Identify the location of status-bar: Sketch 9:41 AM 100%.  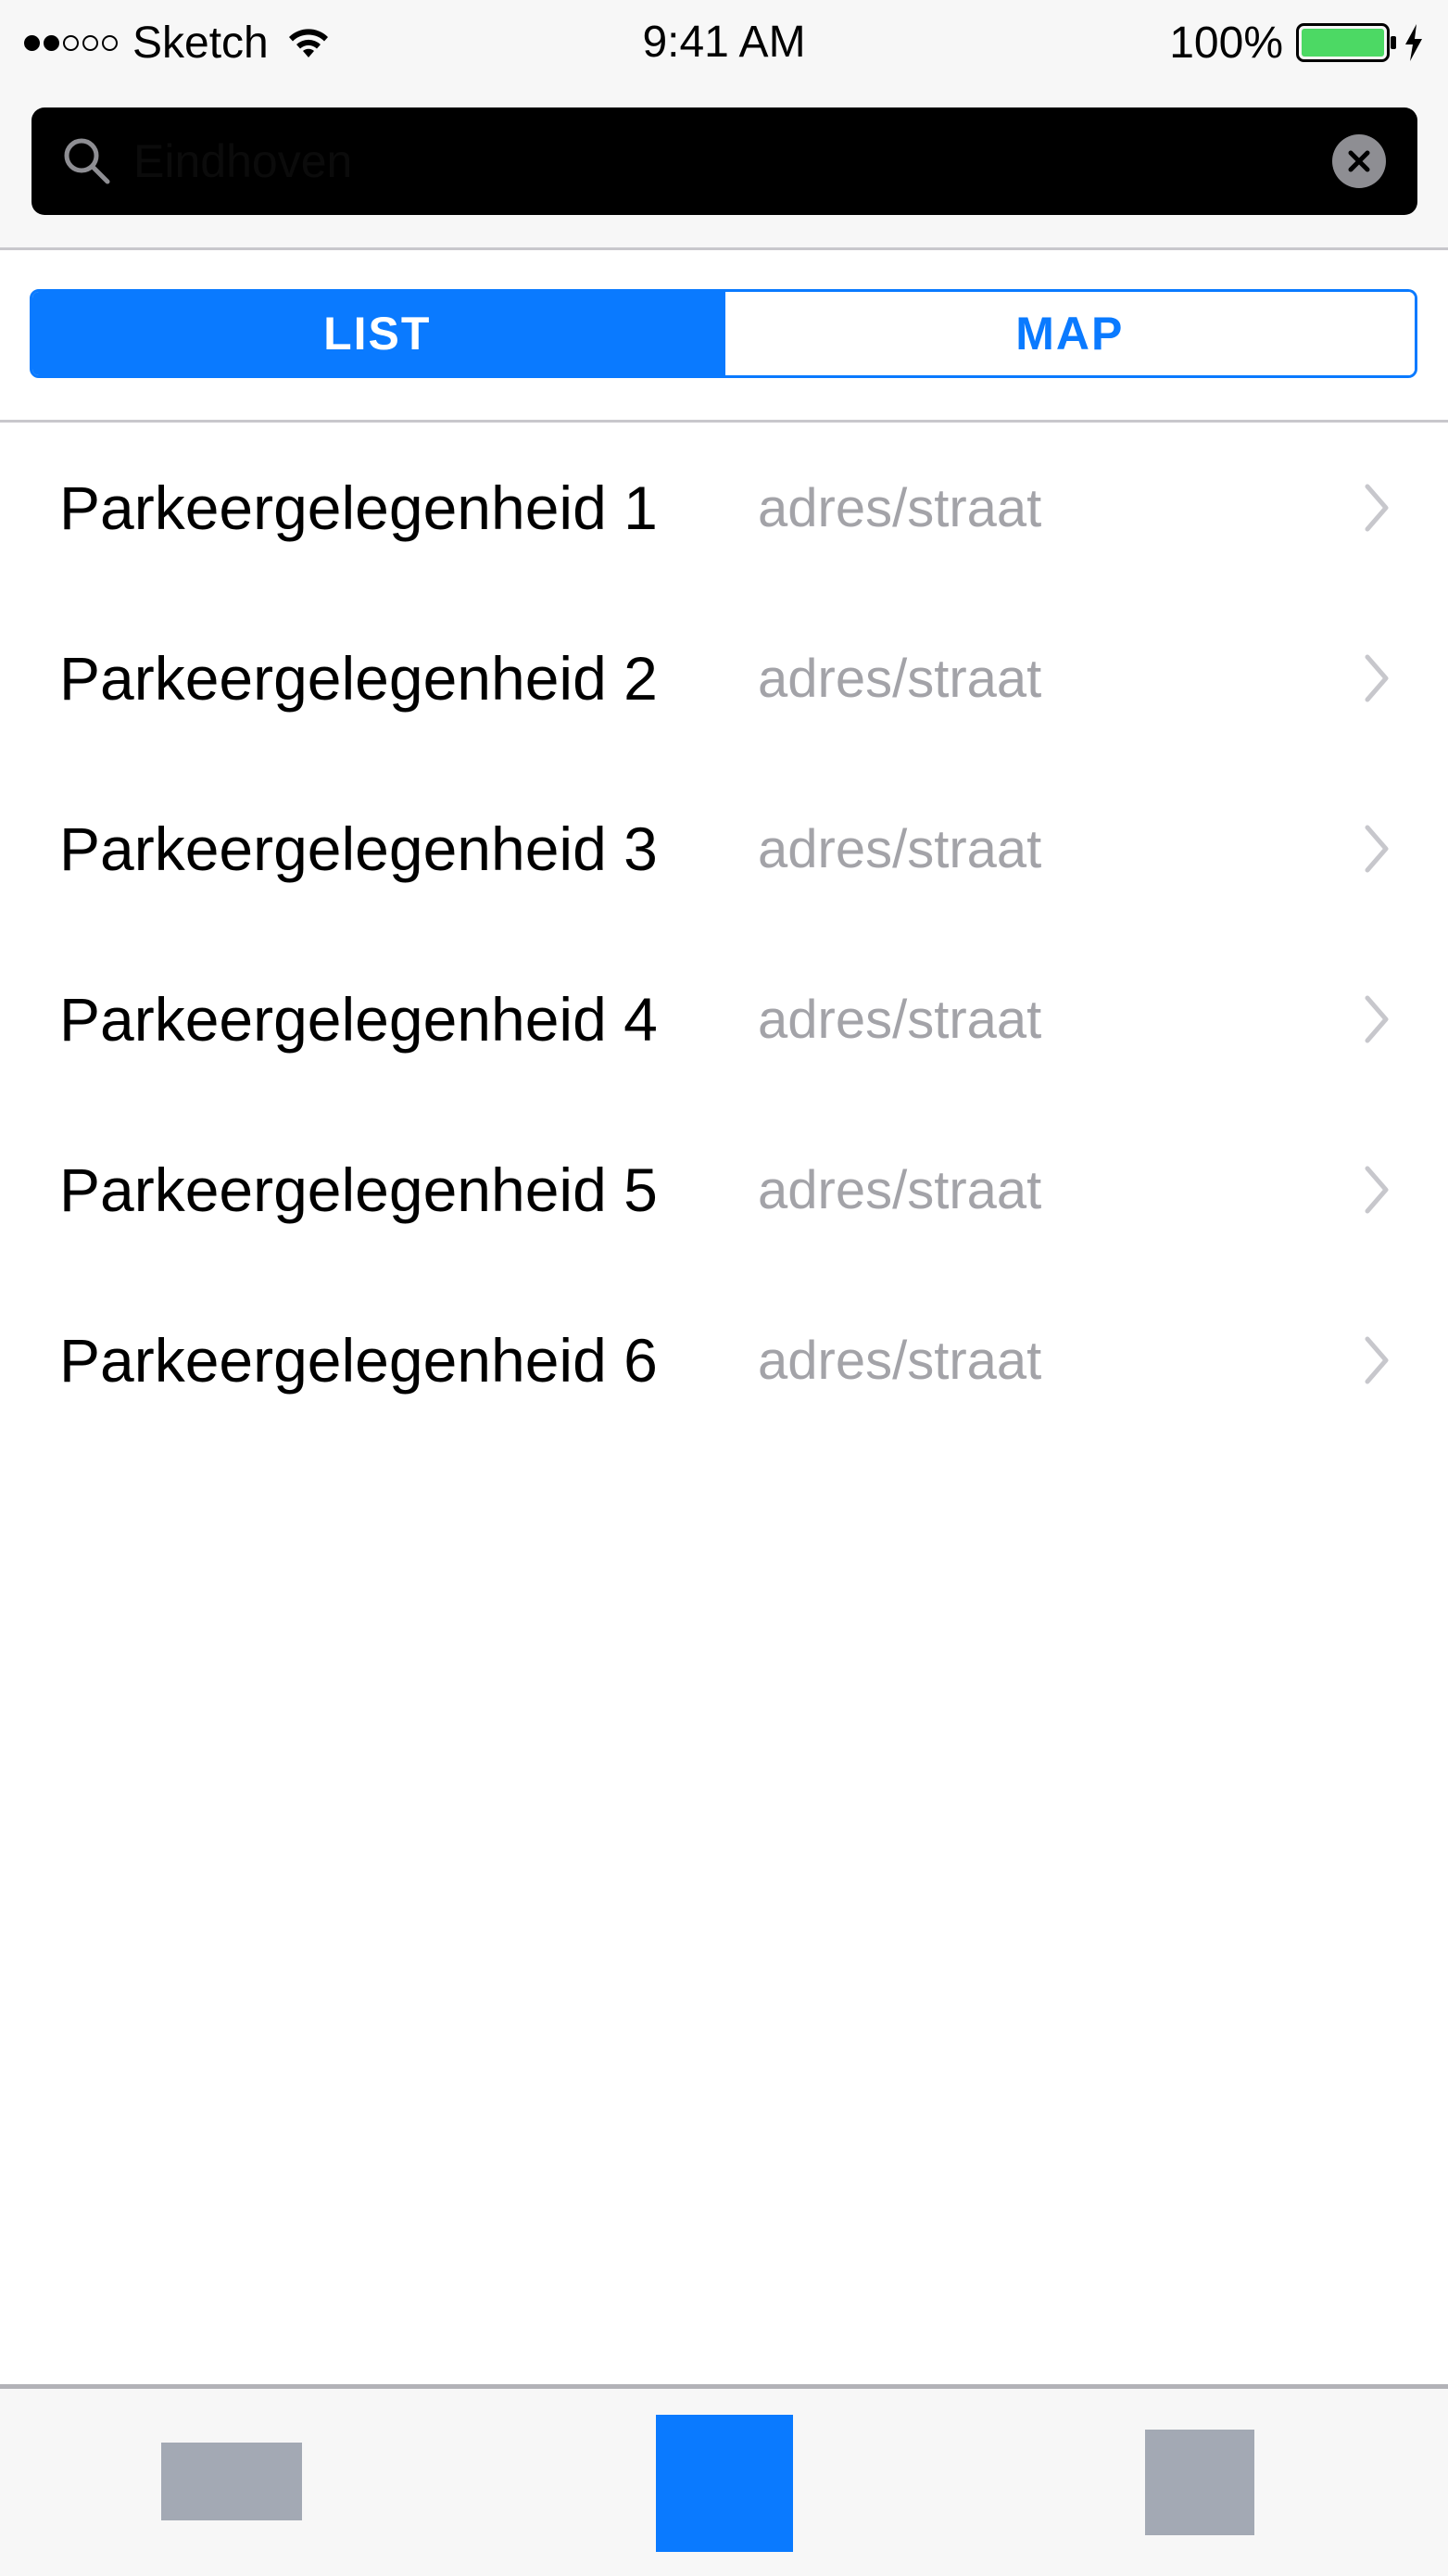
(724, 45).